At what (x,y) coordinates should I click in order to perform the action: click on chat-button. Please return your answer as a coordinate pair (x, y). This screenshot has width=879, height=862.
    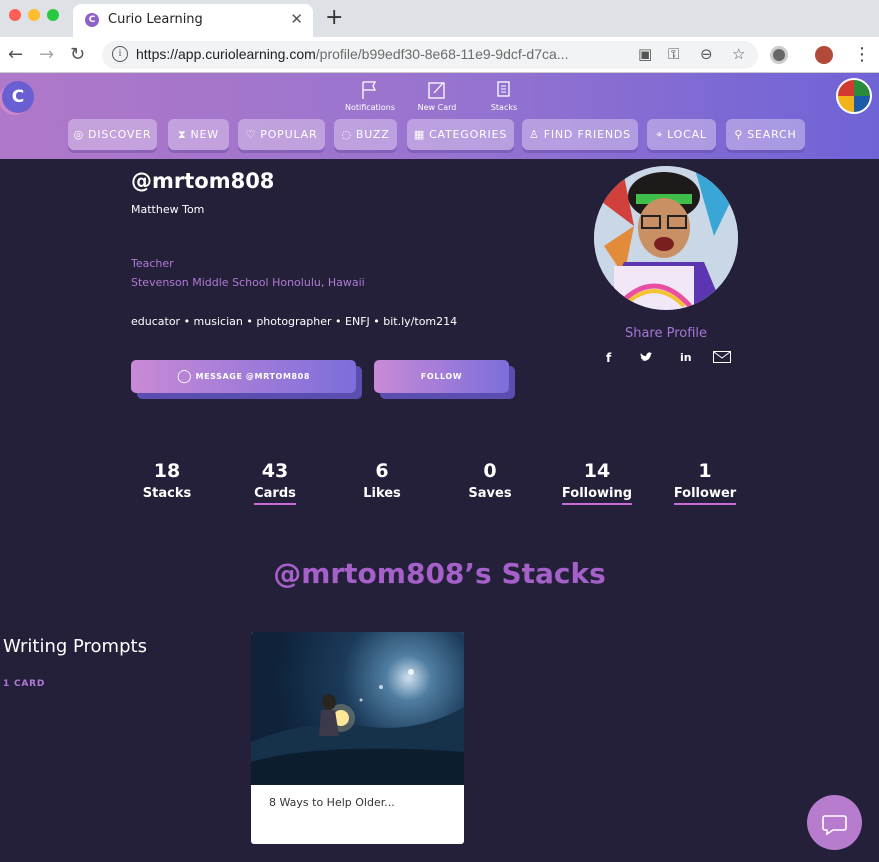
    Looking at the image, I should click on (834, 822).